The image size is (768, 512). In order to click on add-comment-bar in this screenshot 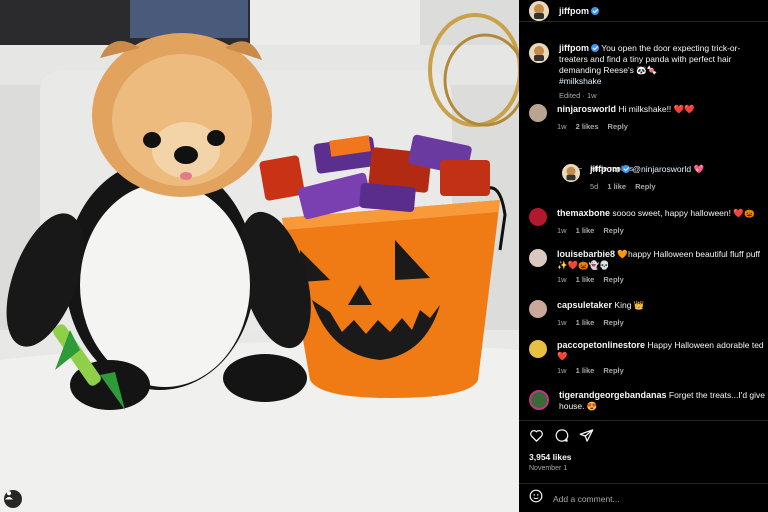, I will do `click(643, 497)`.